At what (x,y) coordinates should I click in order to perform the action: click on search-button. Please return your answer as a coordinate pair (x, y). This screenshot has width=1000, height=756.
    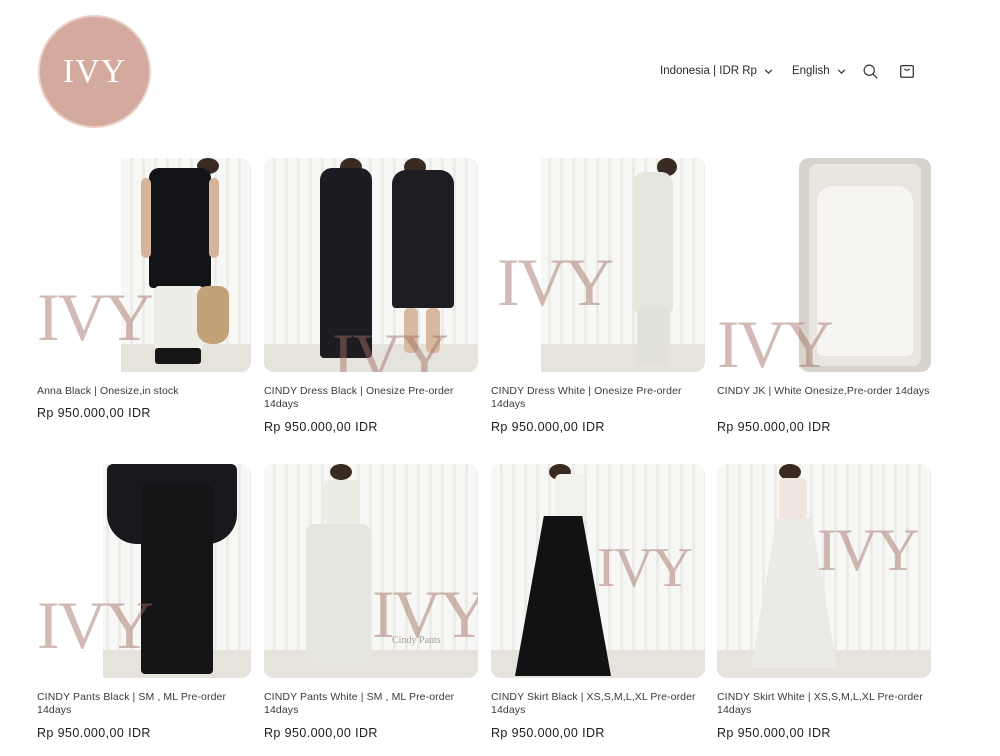
    Looking at the image, I should click on (871, 71).